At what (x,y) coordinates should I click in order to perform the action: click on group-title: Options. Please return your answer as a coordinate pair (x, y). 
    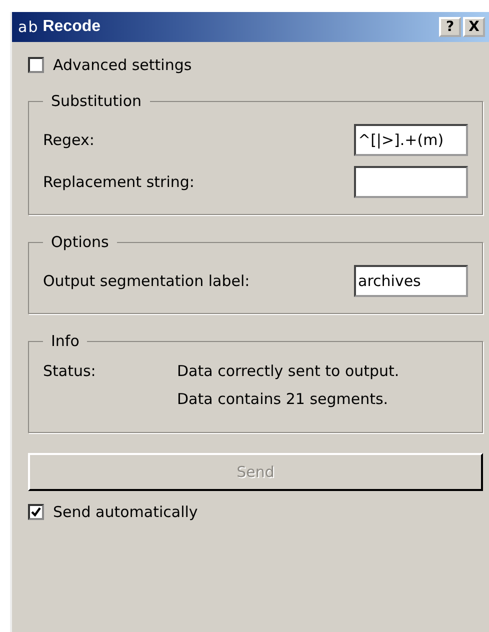
    Looking at the image, I should click on (80, 242).